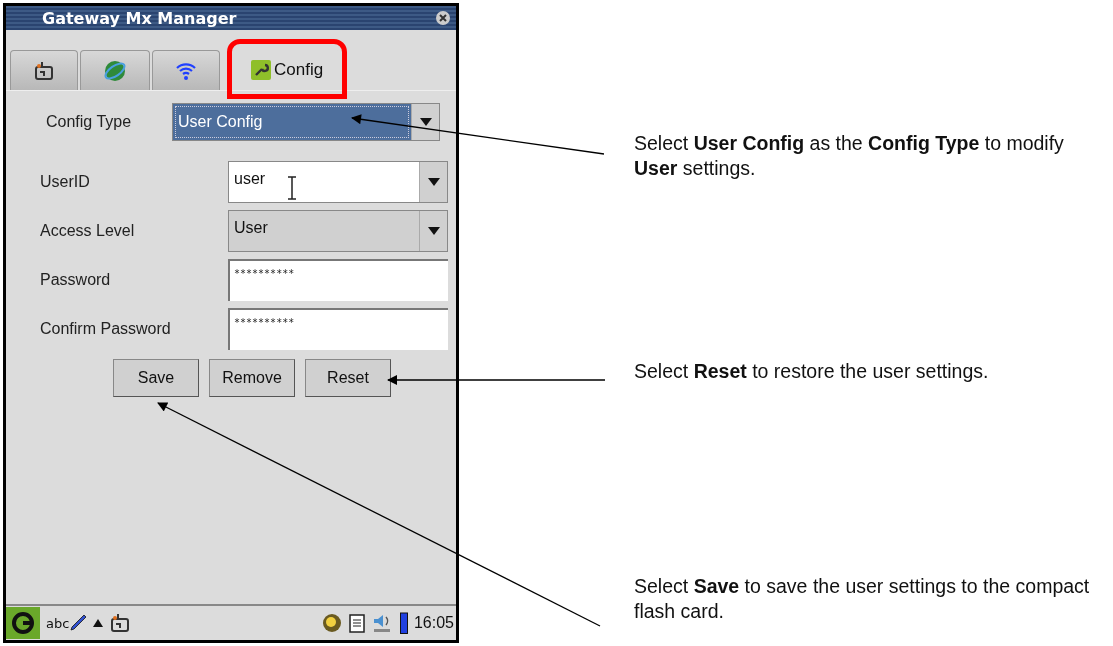  I want to click on dropdown-button, so click(433, 182).